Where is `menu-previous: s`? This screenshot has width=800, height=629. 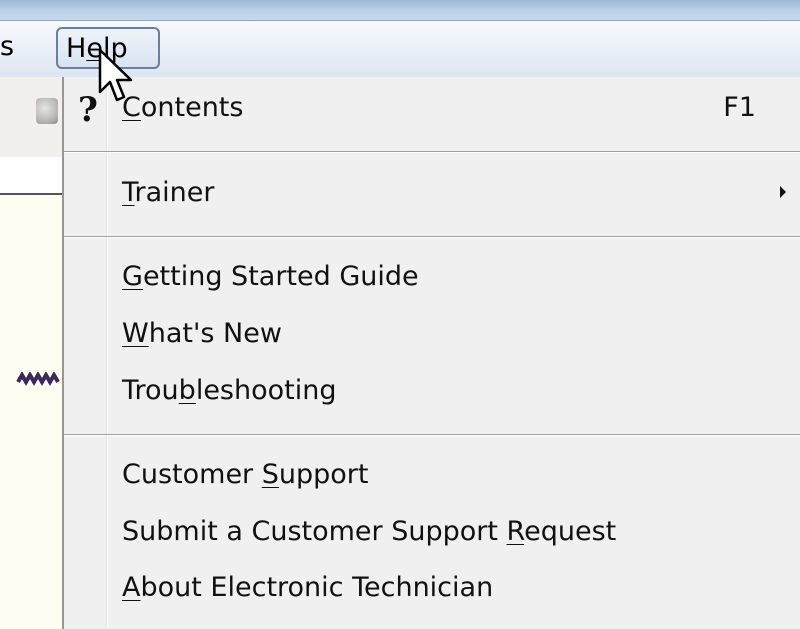 menu-previous: s is located at coordinates (20, 48).